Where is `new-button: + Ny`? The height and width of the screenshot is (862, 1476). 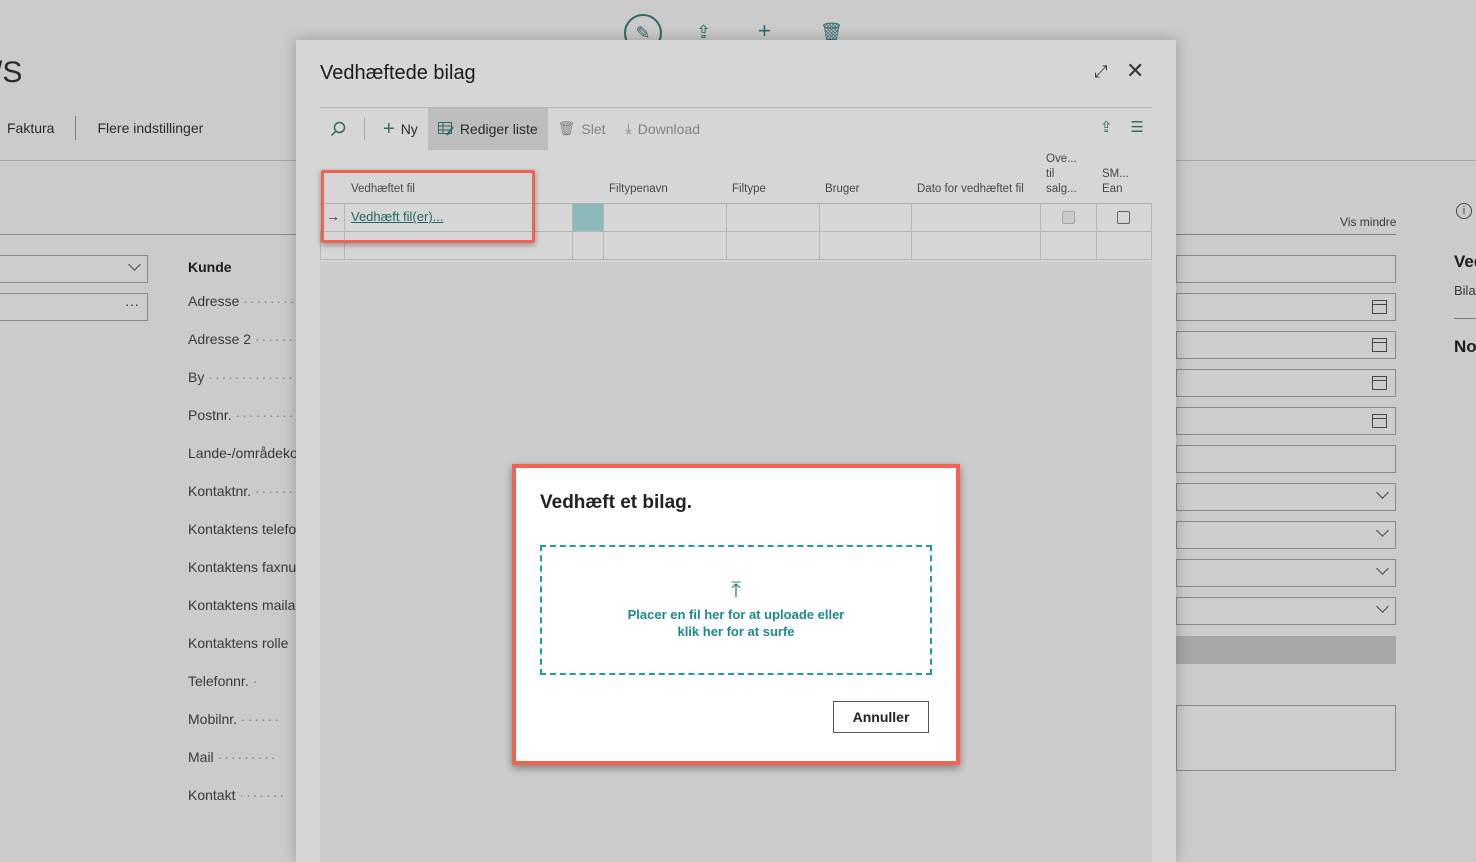 new-button: + Ny is located at coordinates (400, 129).